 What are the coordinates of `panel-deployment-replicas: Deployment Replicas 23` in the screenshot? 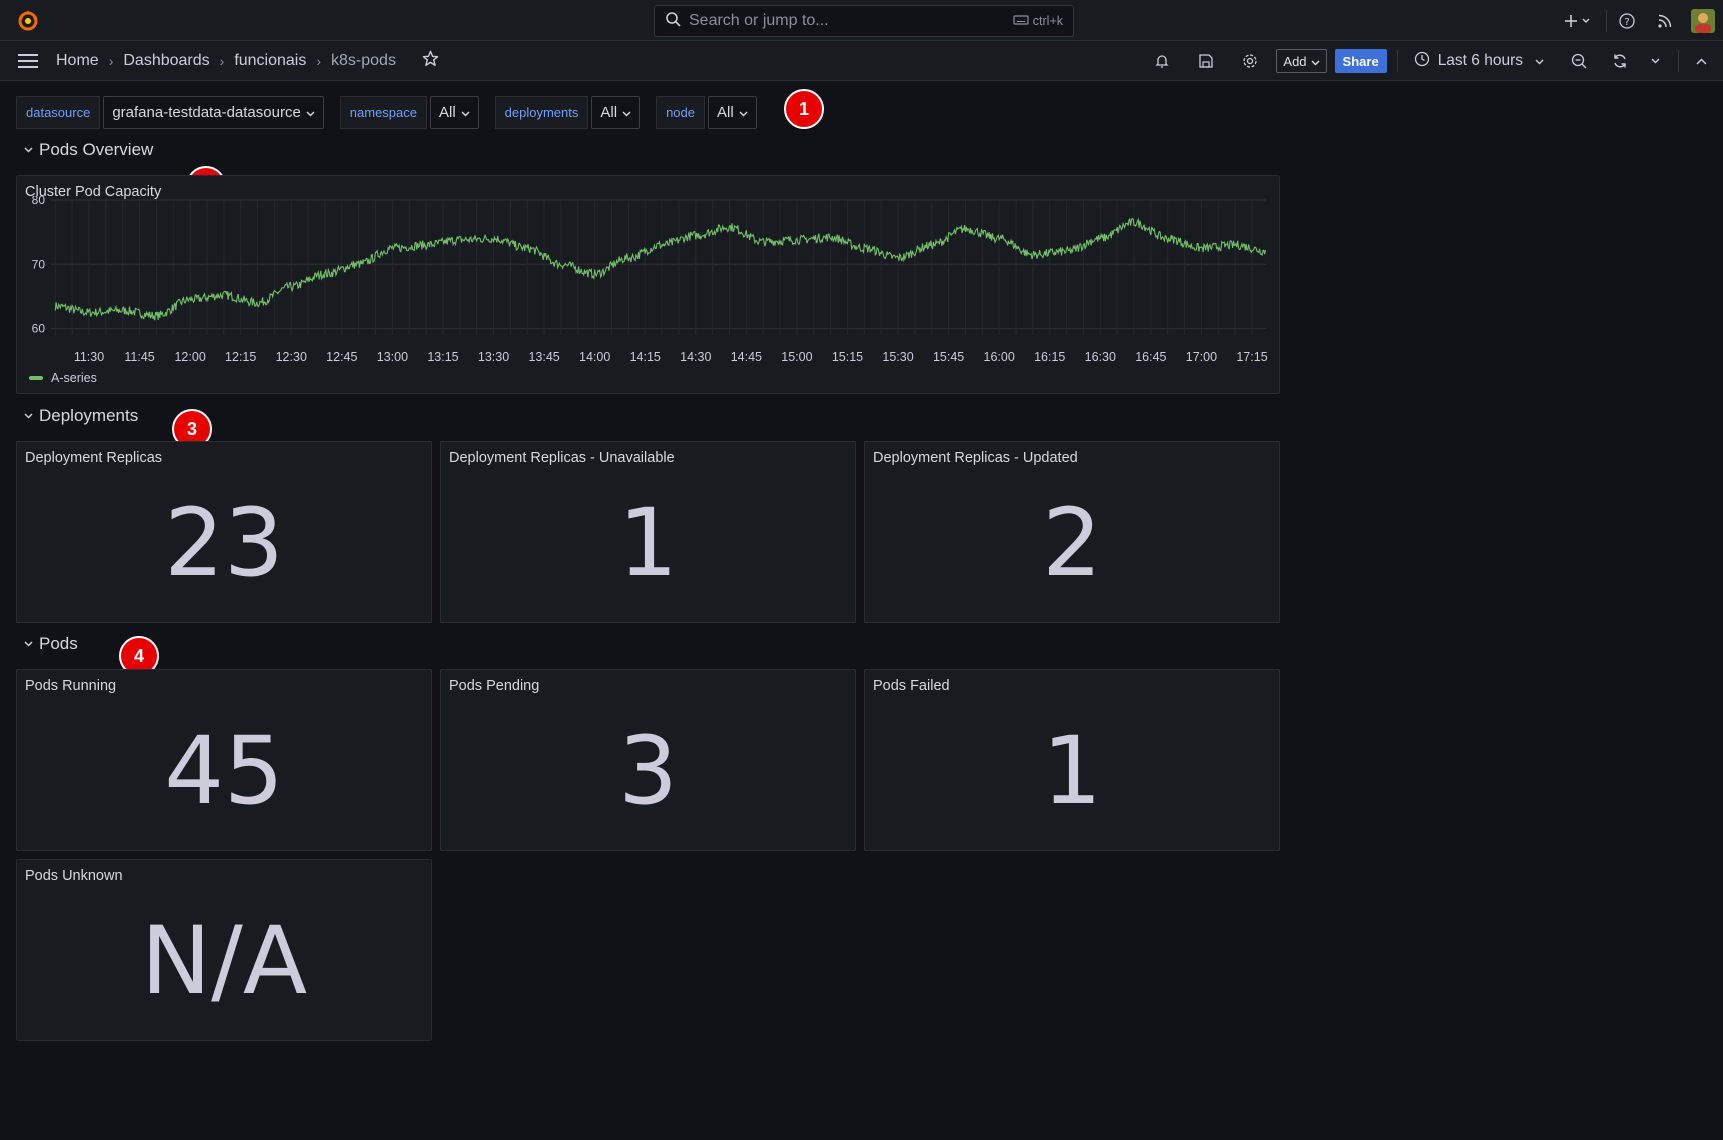 It's located at (224, 532).